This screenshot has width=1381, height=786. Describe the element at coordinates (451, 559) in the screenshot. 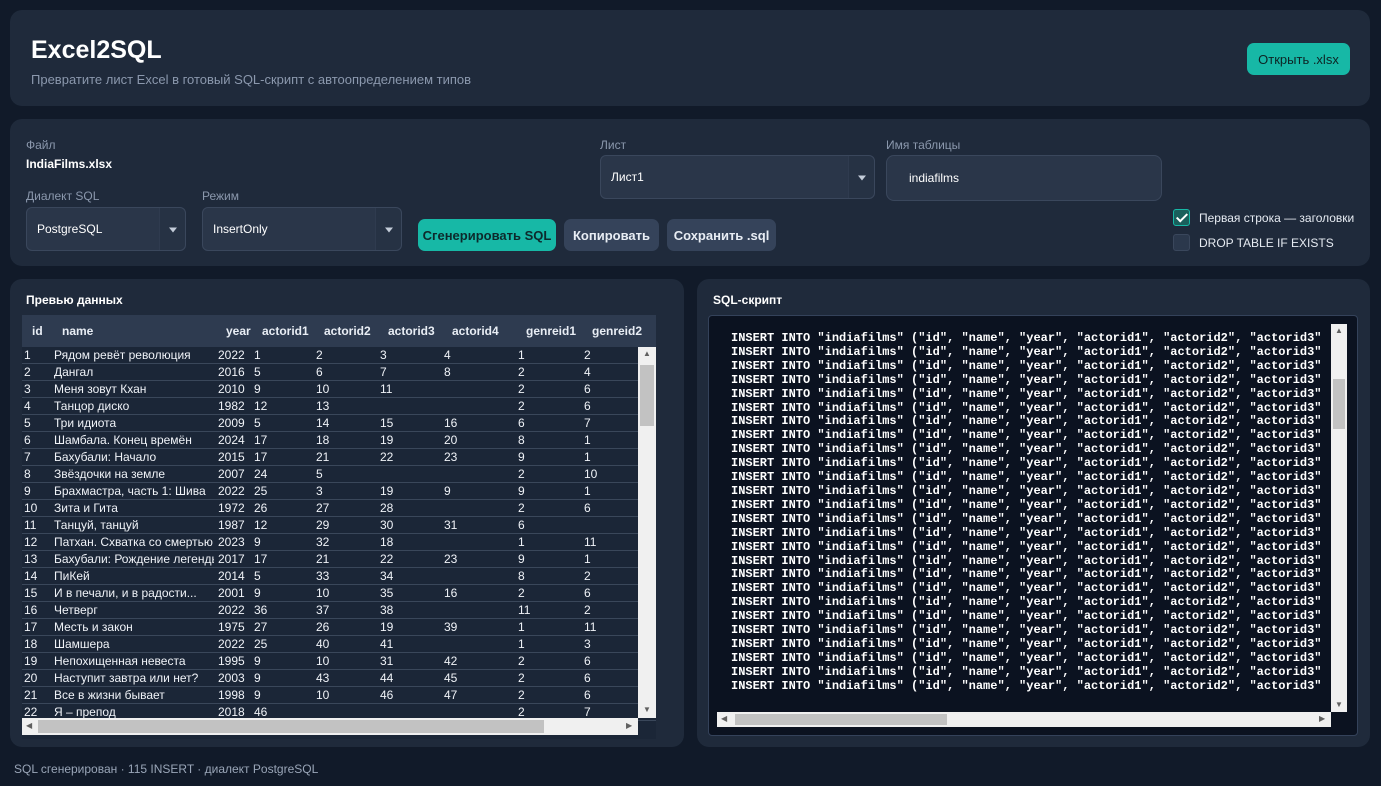

I see `table-cell: 23` at that location.